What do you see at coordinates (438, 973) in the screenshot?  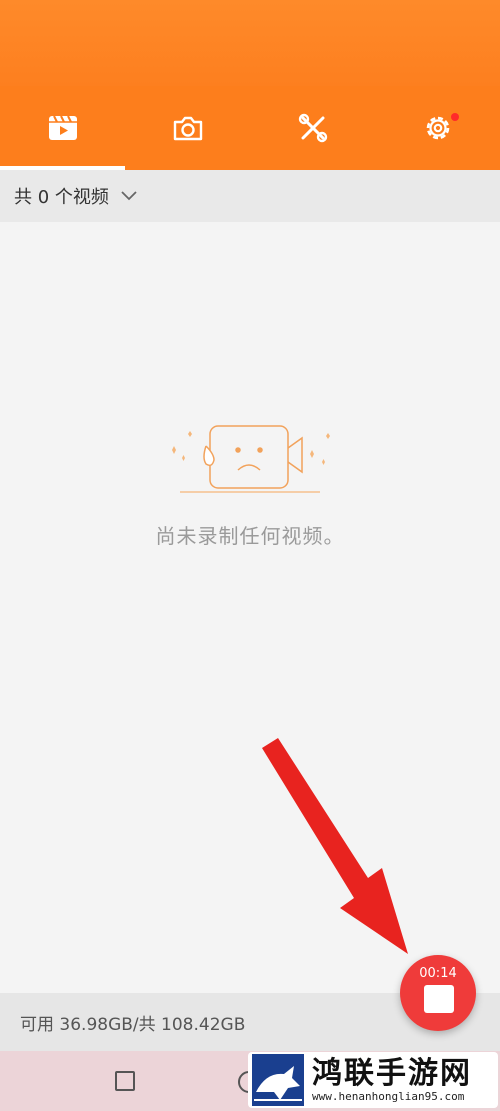 I see `recording-timer: 00:14` at bounding box center [438, 973].